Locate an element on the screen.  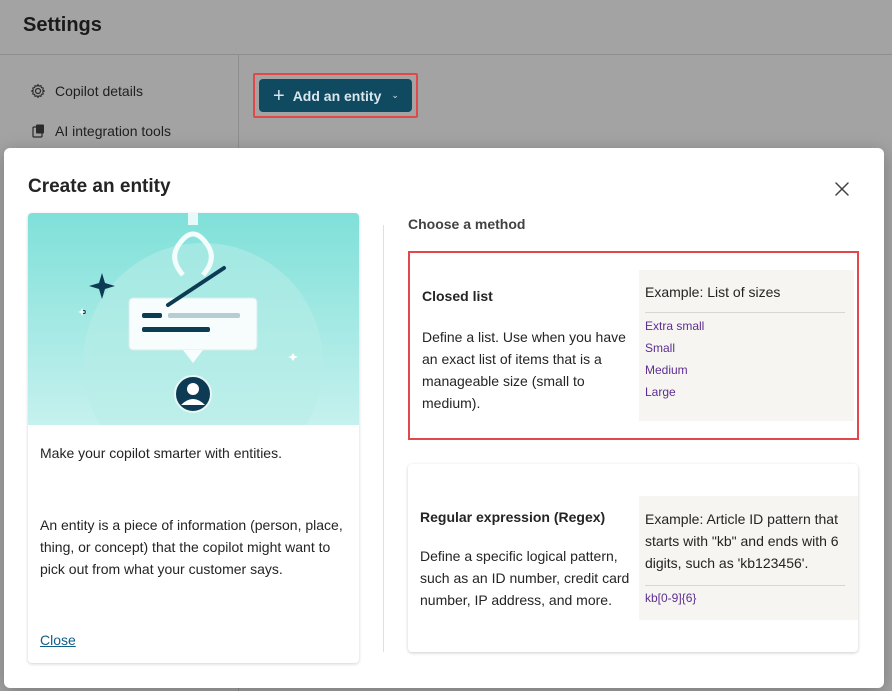
sidebar-item-copilot-details: Copilot details is located at coordinates (86, 91).